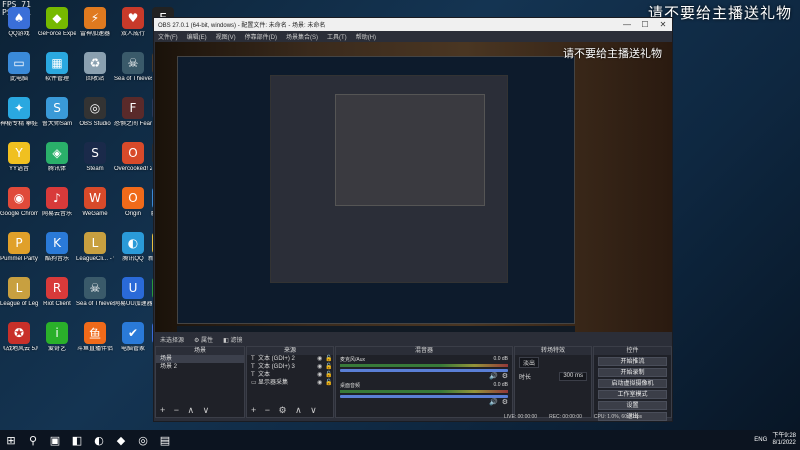 The height and width of the screenshot is (450, 800). I want to click on app-icon: ♻, so click(95, 63).